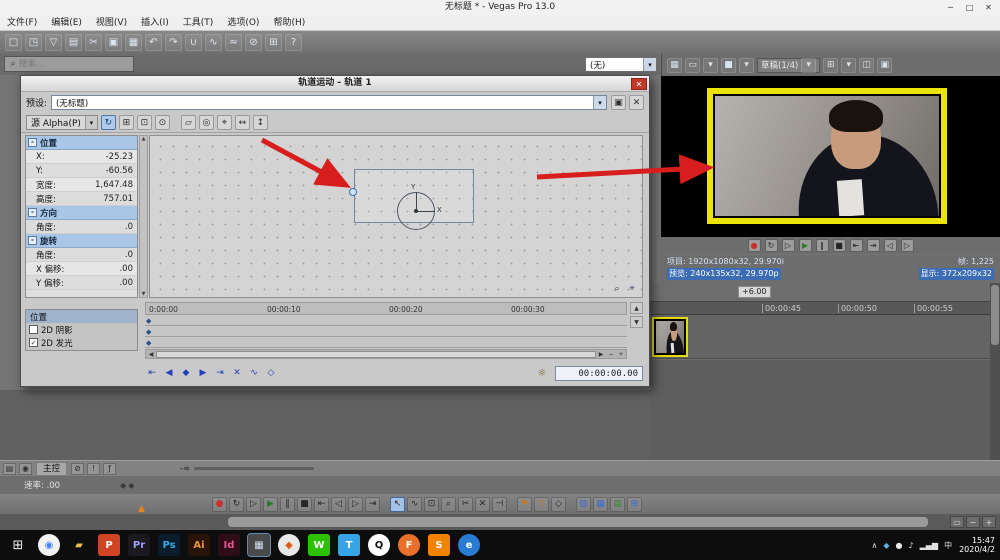 Image resolution: width=1000 pixels, height=560 pixels. Describe the element at coordinates (692, 65) in the screenshot. I see `video-output-icon: ▭` at that location.